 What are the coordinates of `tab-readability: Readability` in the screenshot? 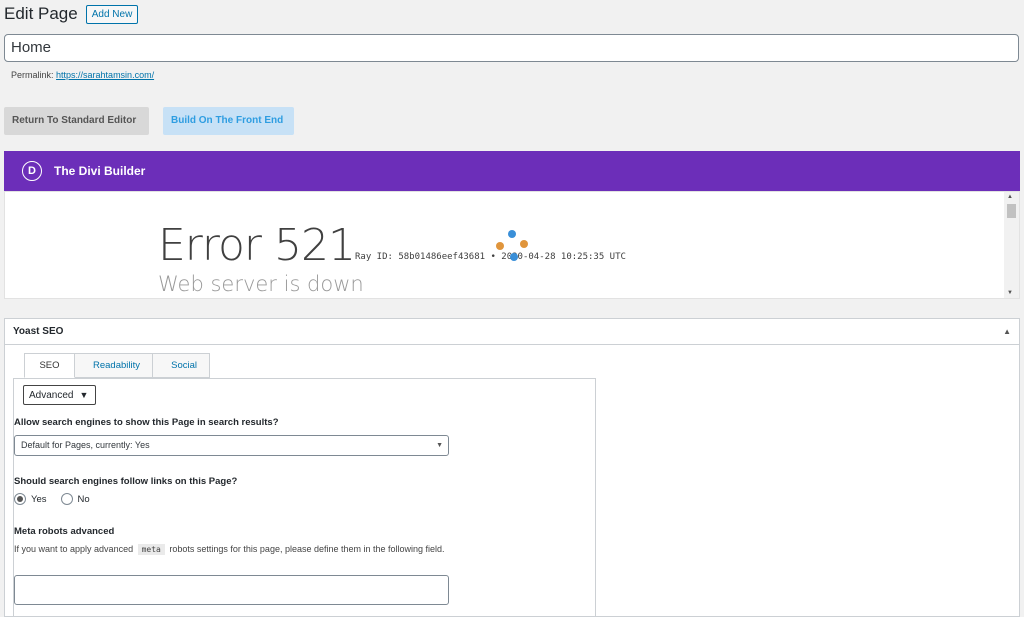 It's located at (113, 365).